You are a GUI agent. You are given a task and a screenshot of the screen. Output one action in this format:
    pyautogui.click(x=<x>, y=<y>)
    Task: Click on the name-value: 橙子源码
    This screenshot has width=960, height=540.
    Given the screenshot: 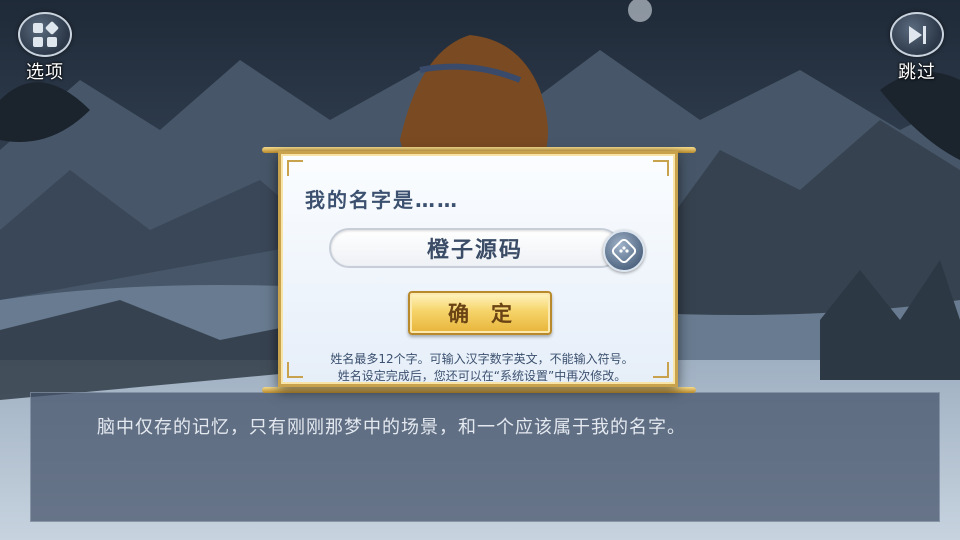 What is the action you would take?
    pyautogui.click(x=474, y=250)
    